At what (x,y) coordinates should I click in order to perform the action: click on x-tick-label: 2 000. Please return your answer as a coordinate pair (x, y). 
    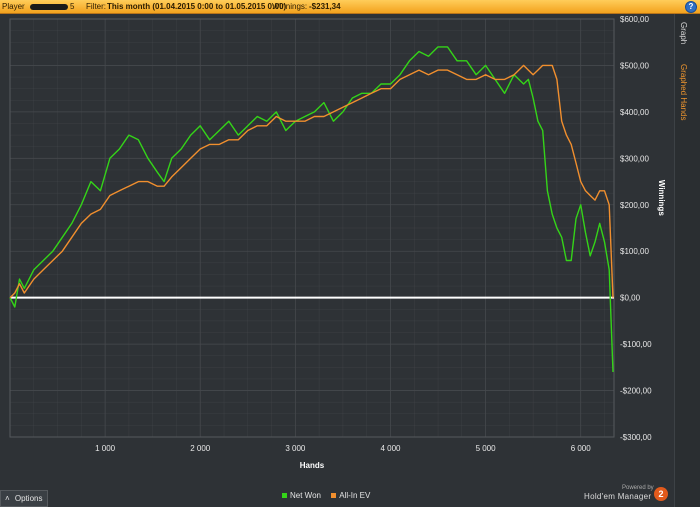
    Looking at the image, I should click on (200, 448).